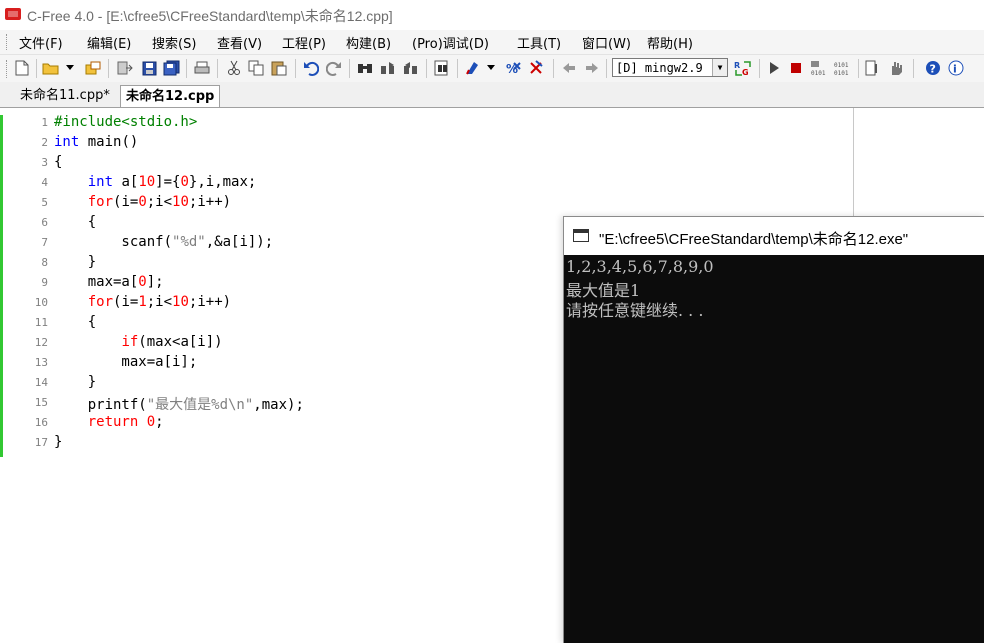 The height and width of the screenshot is (643, 984). I want to click on menu-help: 帮助(H), so click(670, 42).